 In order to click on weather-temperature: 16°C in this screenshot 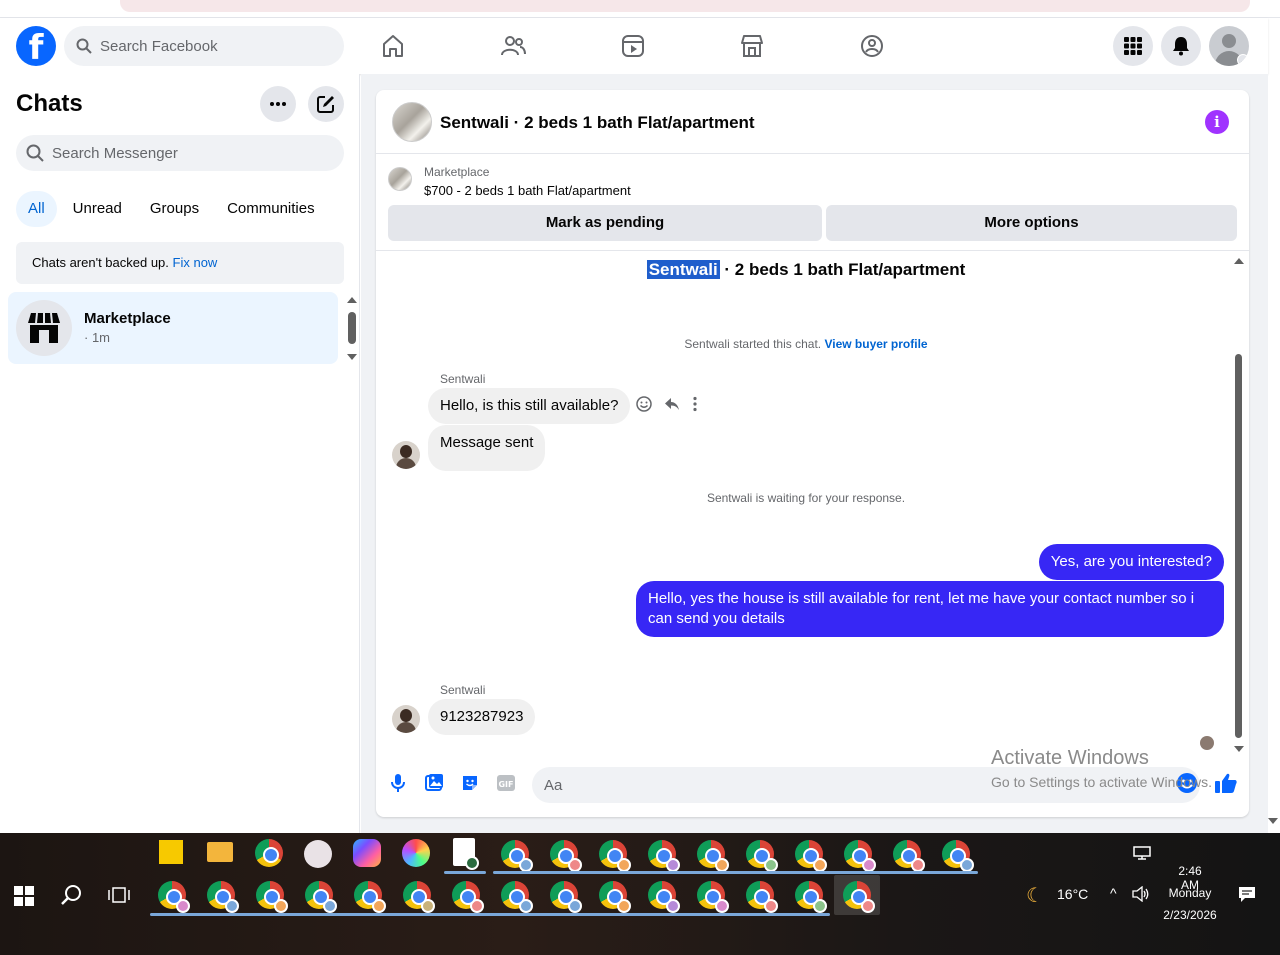, I will do `click(1072, 894)`.